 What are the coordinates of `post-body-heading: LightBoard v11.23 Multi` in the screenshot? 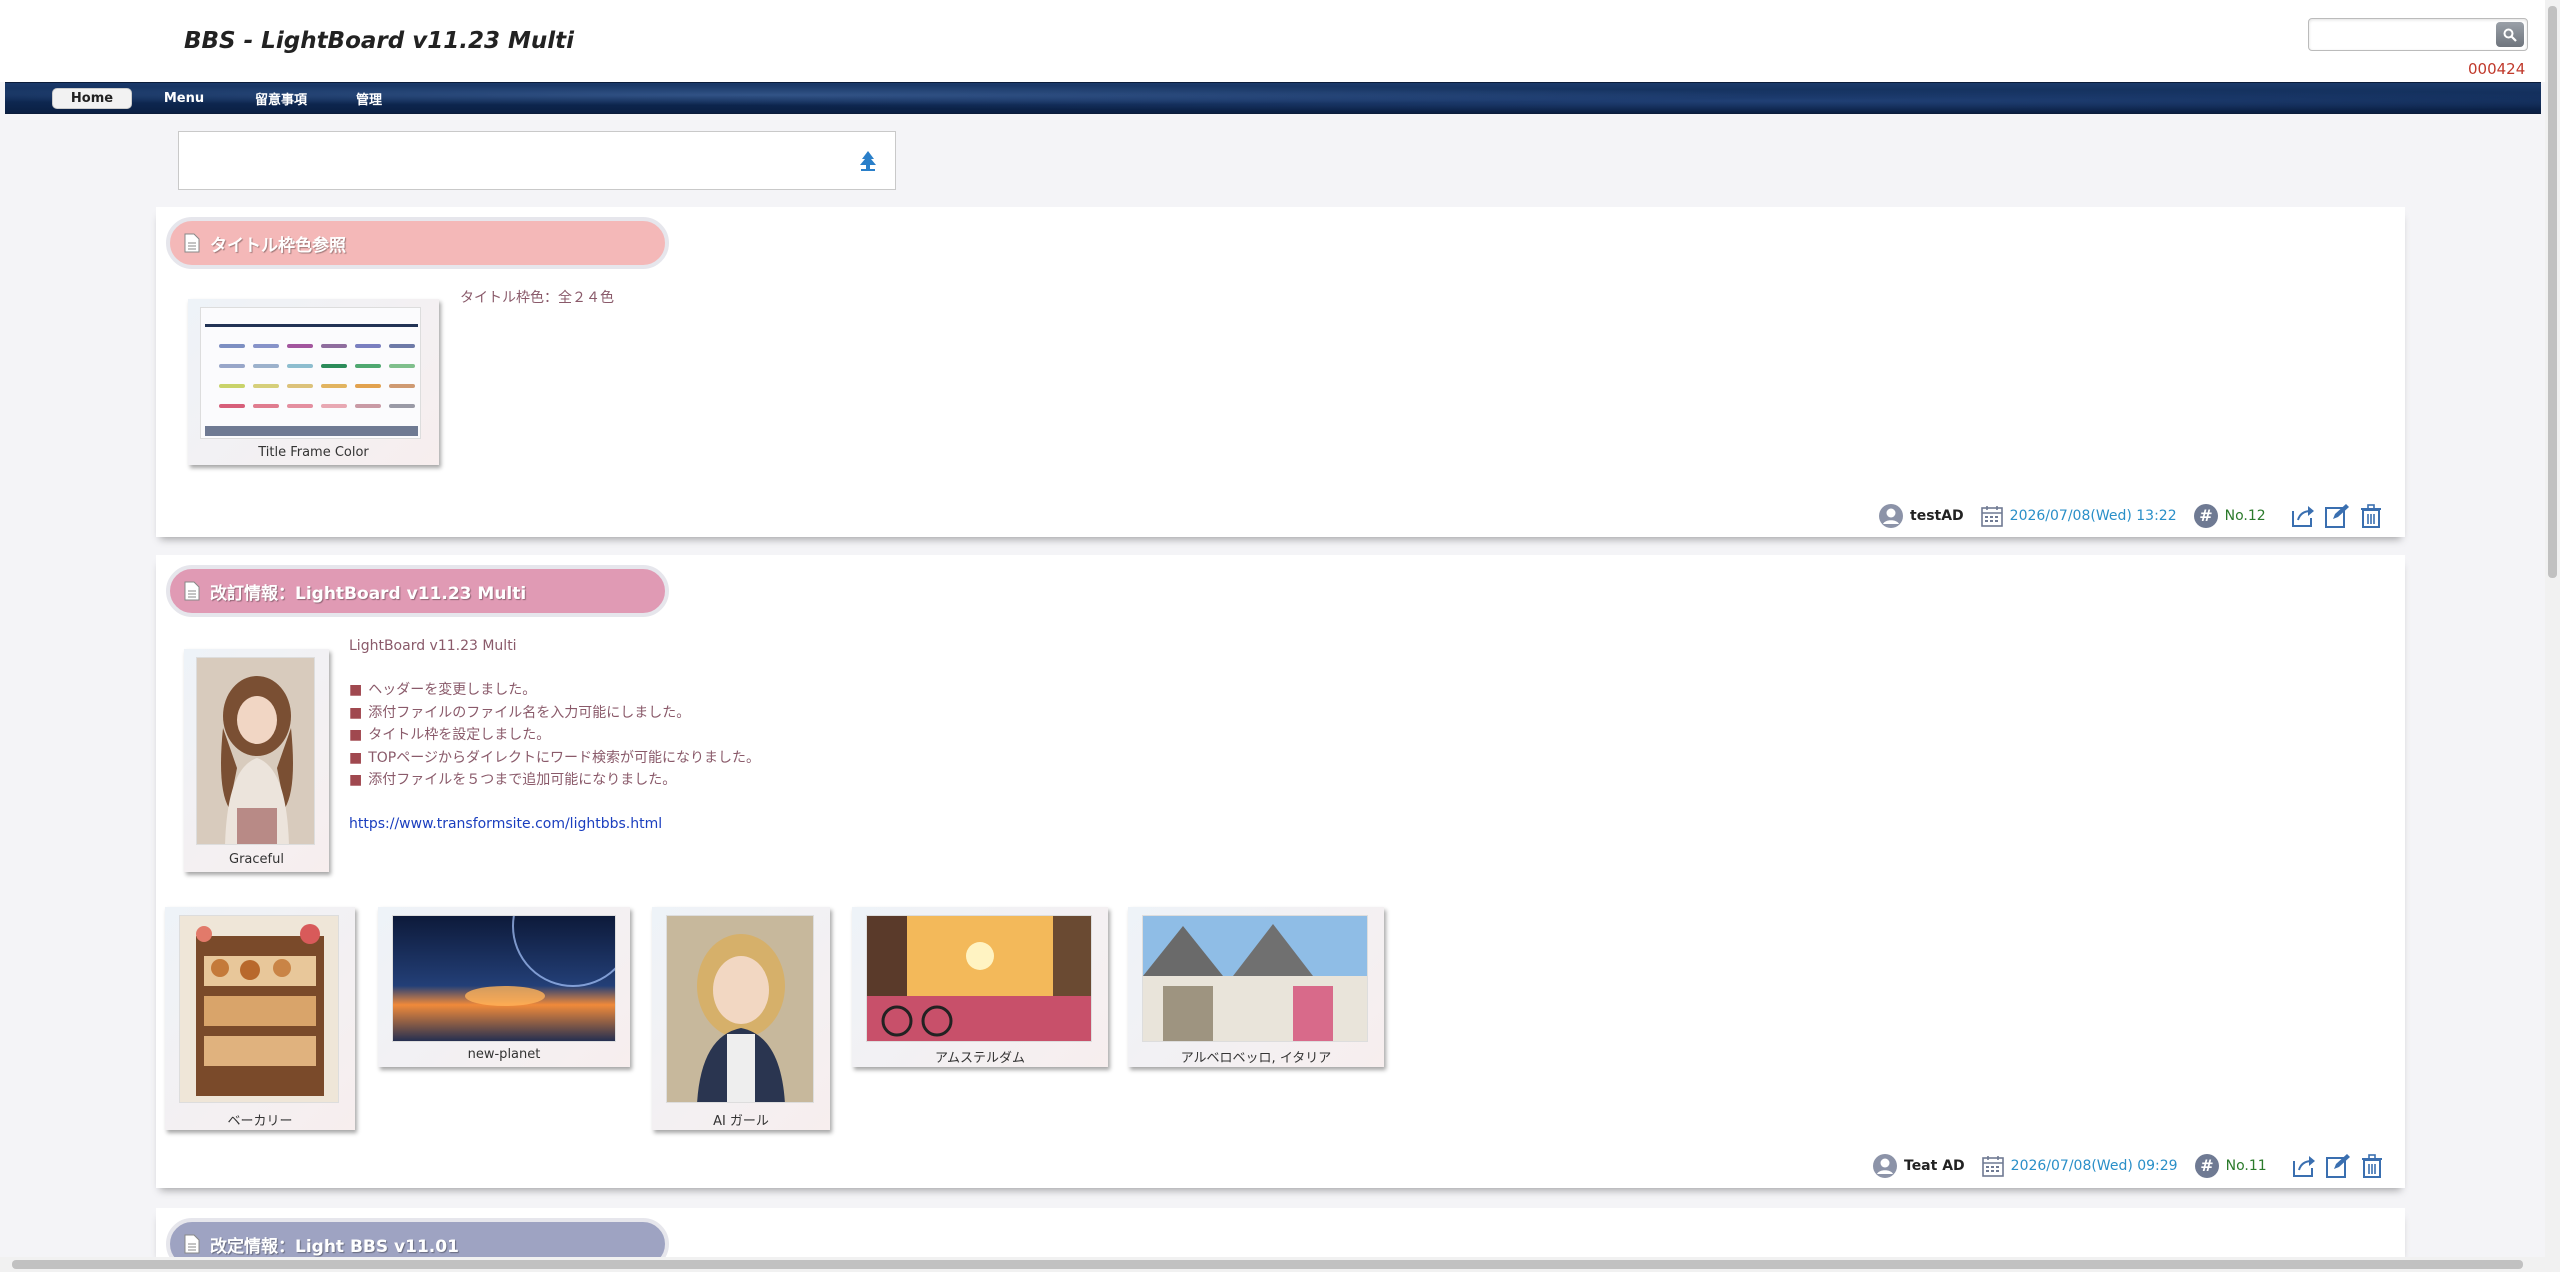 It's located at (433, 646).